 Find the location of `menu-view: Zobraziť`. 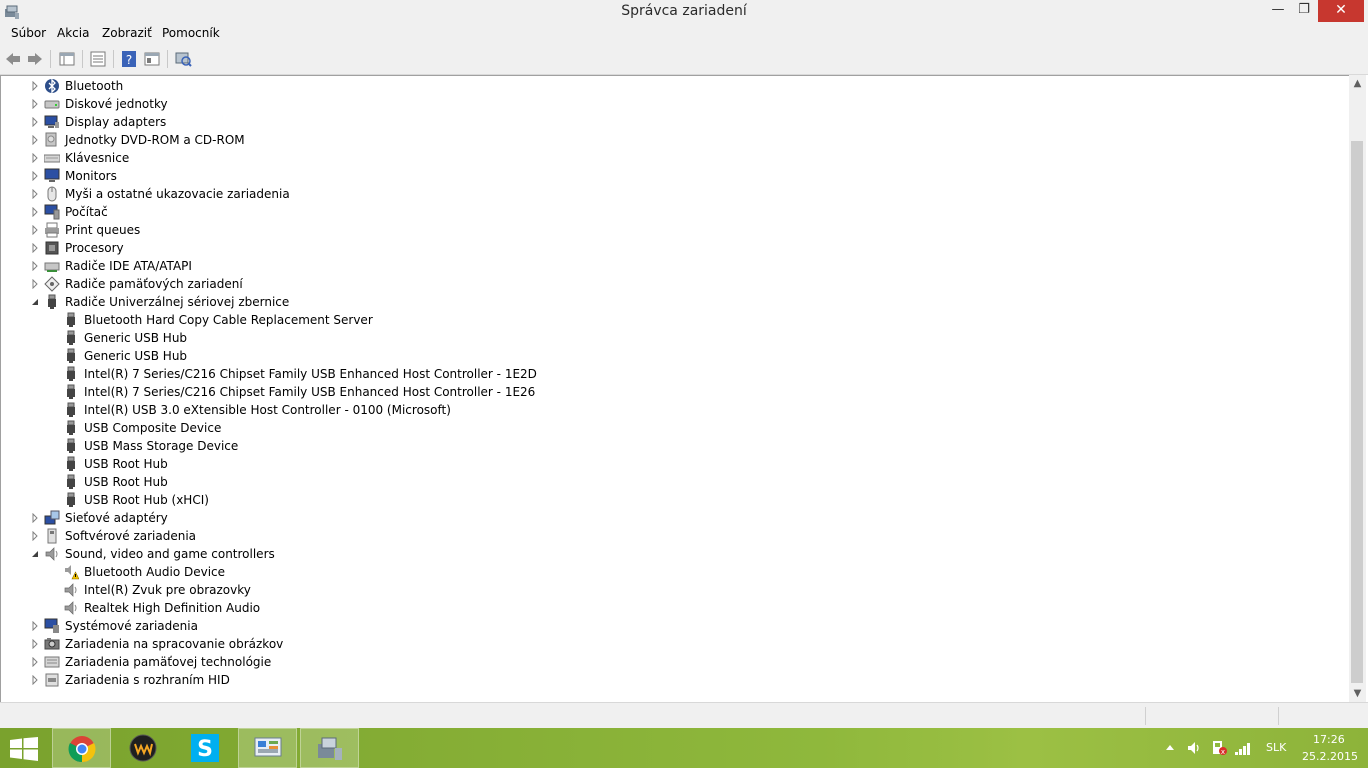

menu-view: Zobraziť is located at coordinates (127, 33).